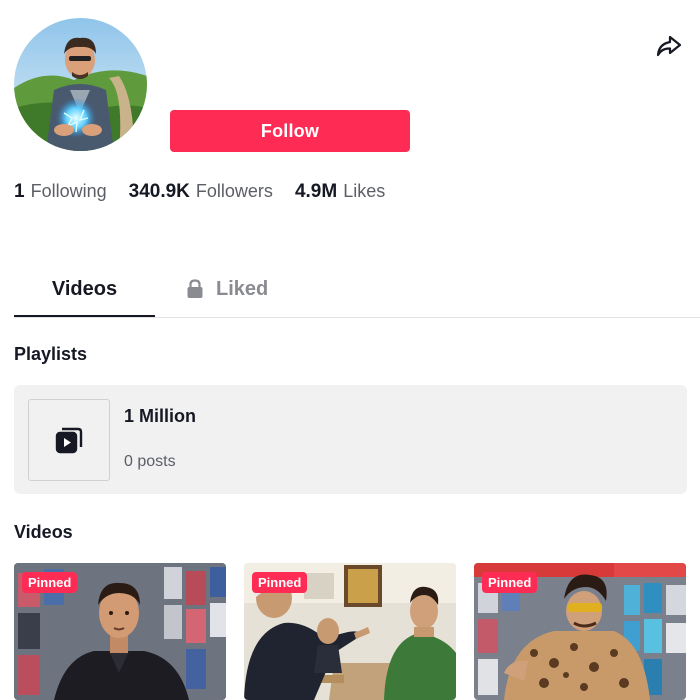 This screenshot has width=700, height=700. Describe the element at coordinates (68, 191) in the screenshot. I see `stat-label: Following` at that location.